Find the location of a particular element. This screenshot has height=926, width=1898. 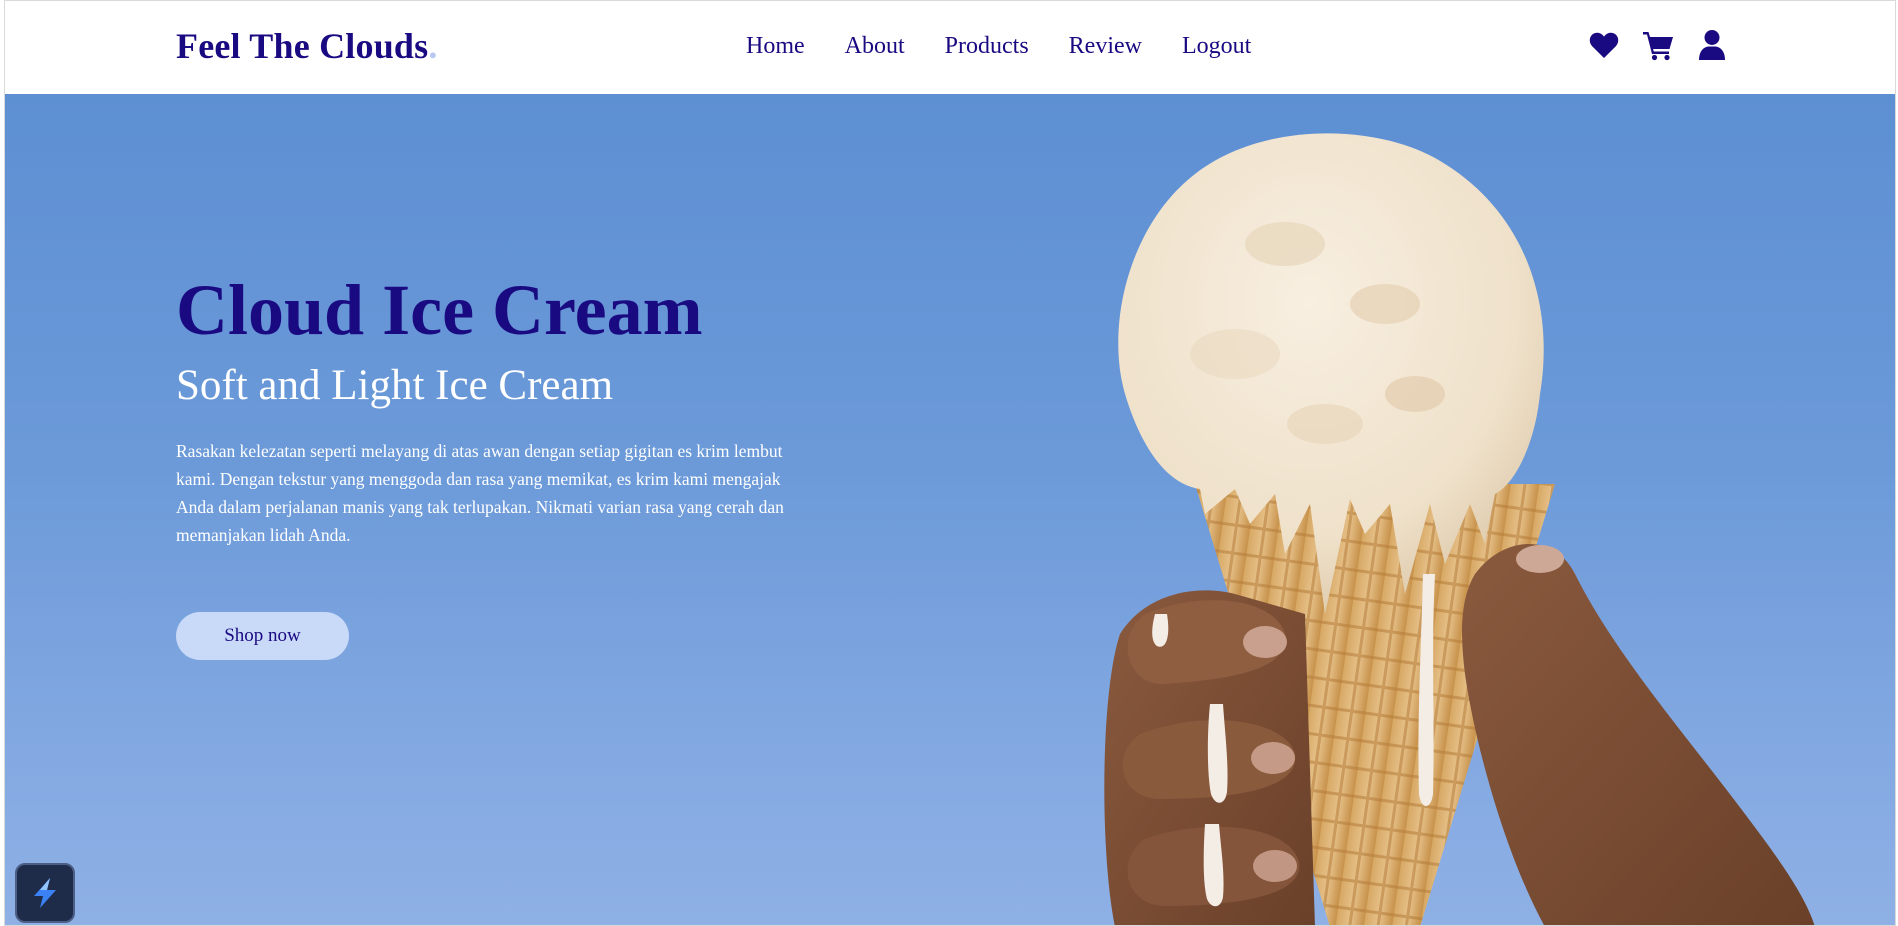

nav-link-logout: Logout is located at coordinates (1216, 46).